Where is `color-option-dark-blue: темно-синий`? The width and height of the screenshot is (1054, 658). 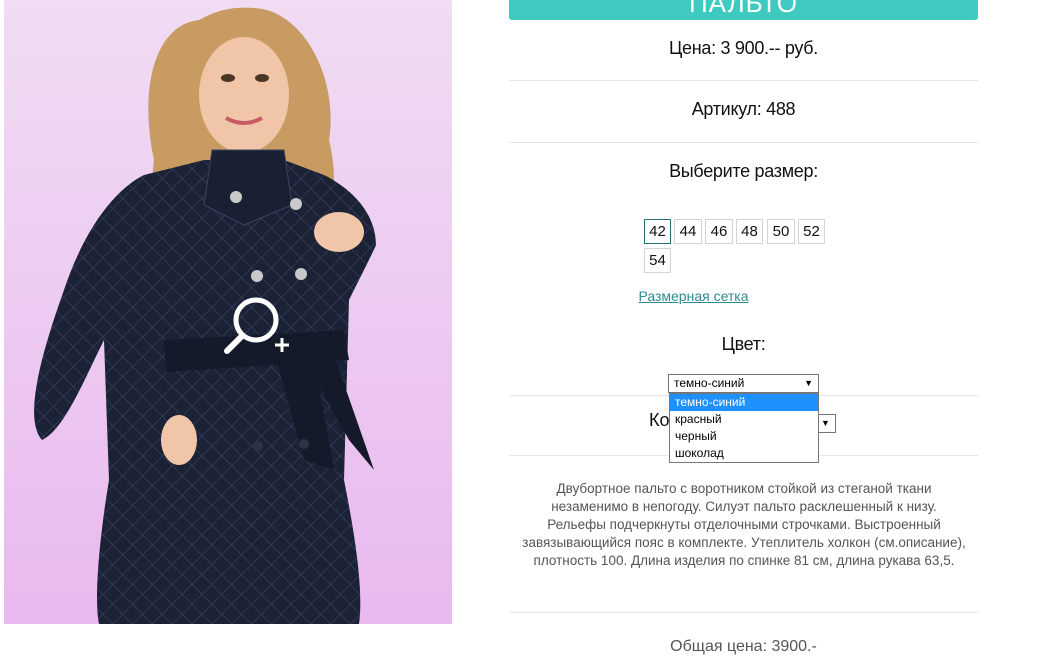
color-option-dark-blue: темно-синий is located at coordinates (744, 402).